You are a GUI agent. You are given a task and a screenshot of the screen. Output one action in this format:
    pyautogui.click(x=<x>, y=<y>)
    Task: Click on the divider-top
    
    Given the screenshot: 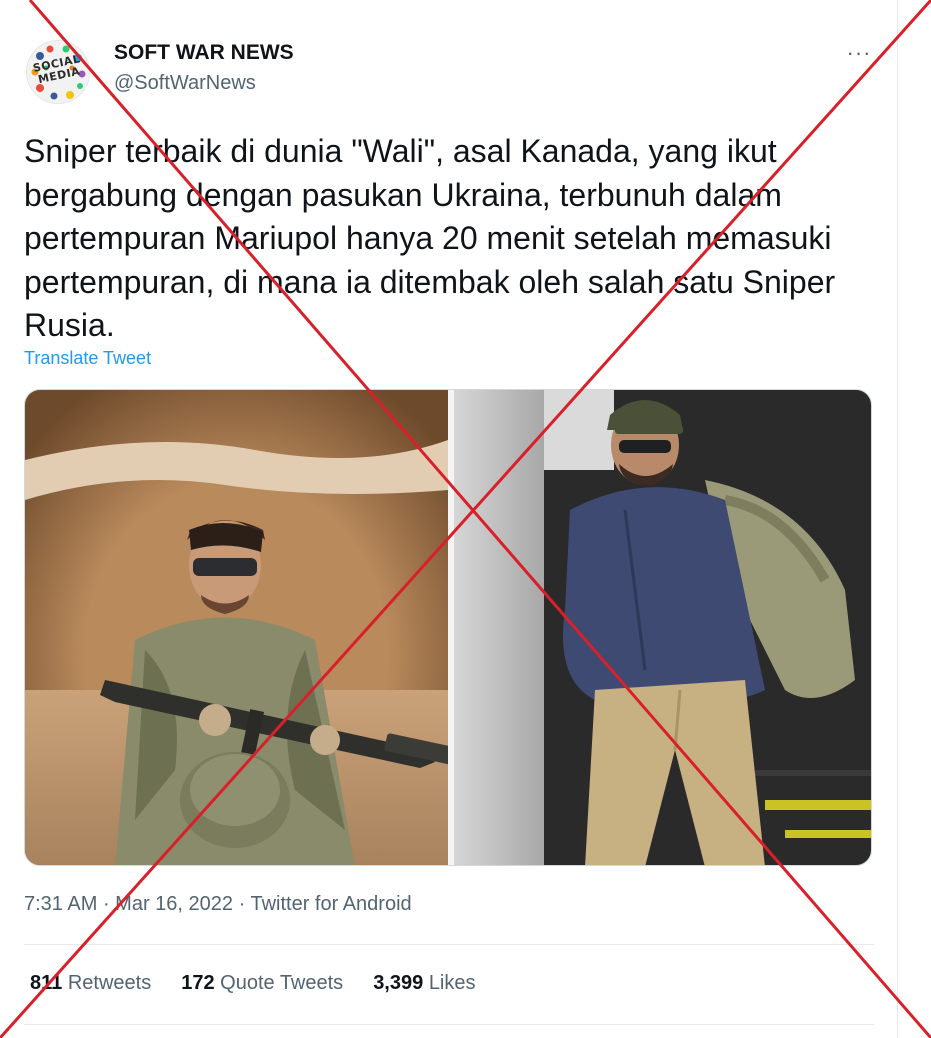 What is the action you would take?
    pyautogui.click(x=449, y=944)
    